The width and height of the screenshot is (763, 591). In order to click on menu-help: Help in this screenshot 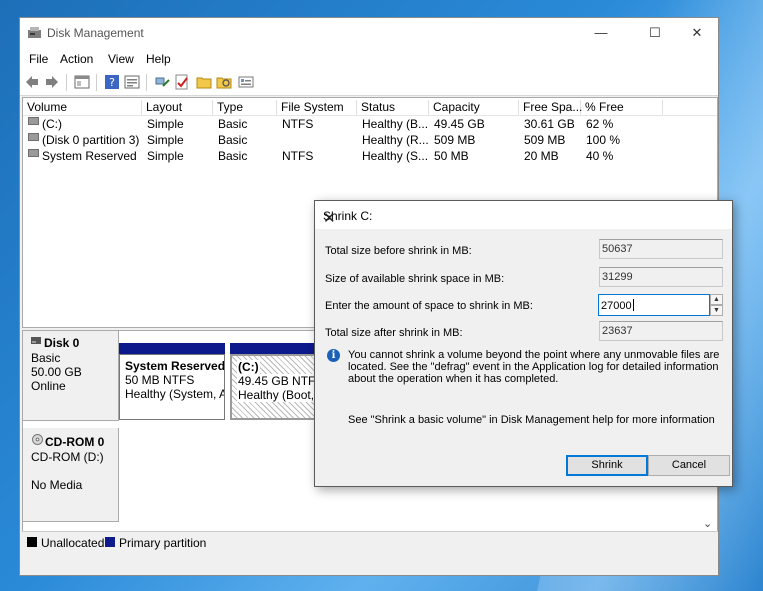, I will do `click(158, 59)`.